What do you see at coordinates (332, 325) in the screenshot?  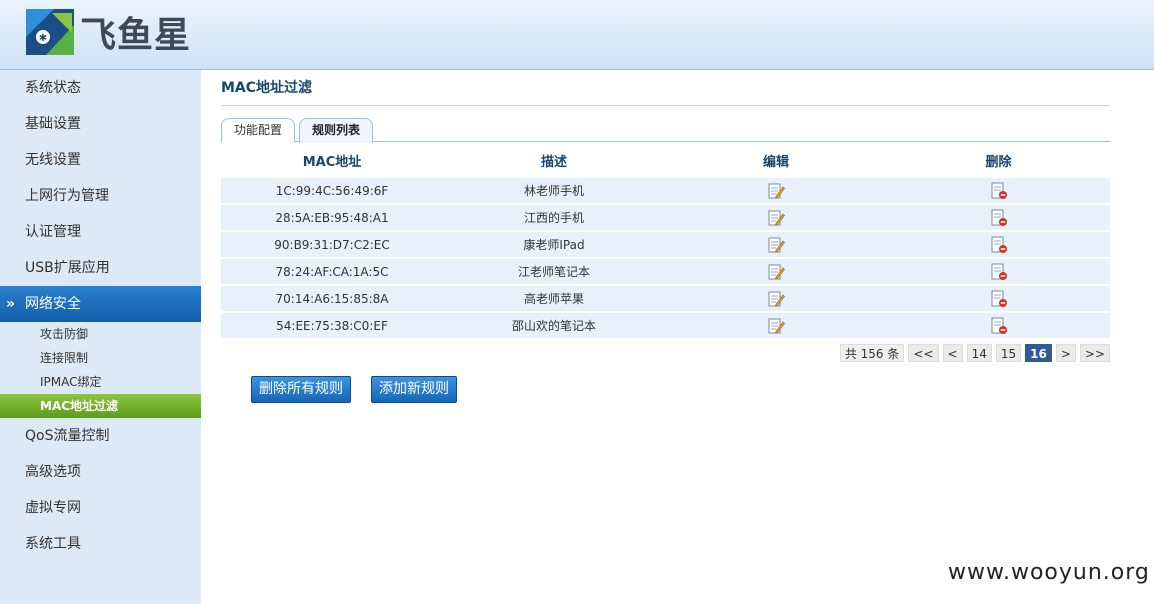 I see `cell-mac: 54:EE:75:38:C0:EF` at bounding box center [332, 325].